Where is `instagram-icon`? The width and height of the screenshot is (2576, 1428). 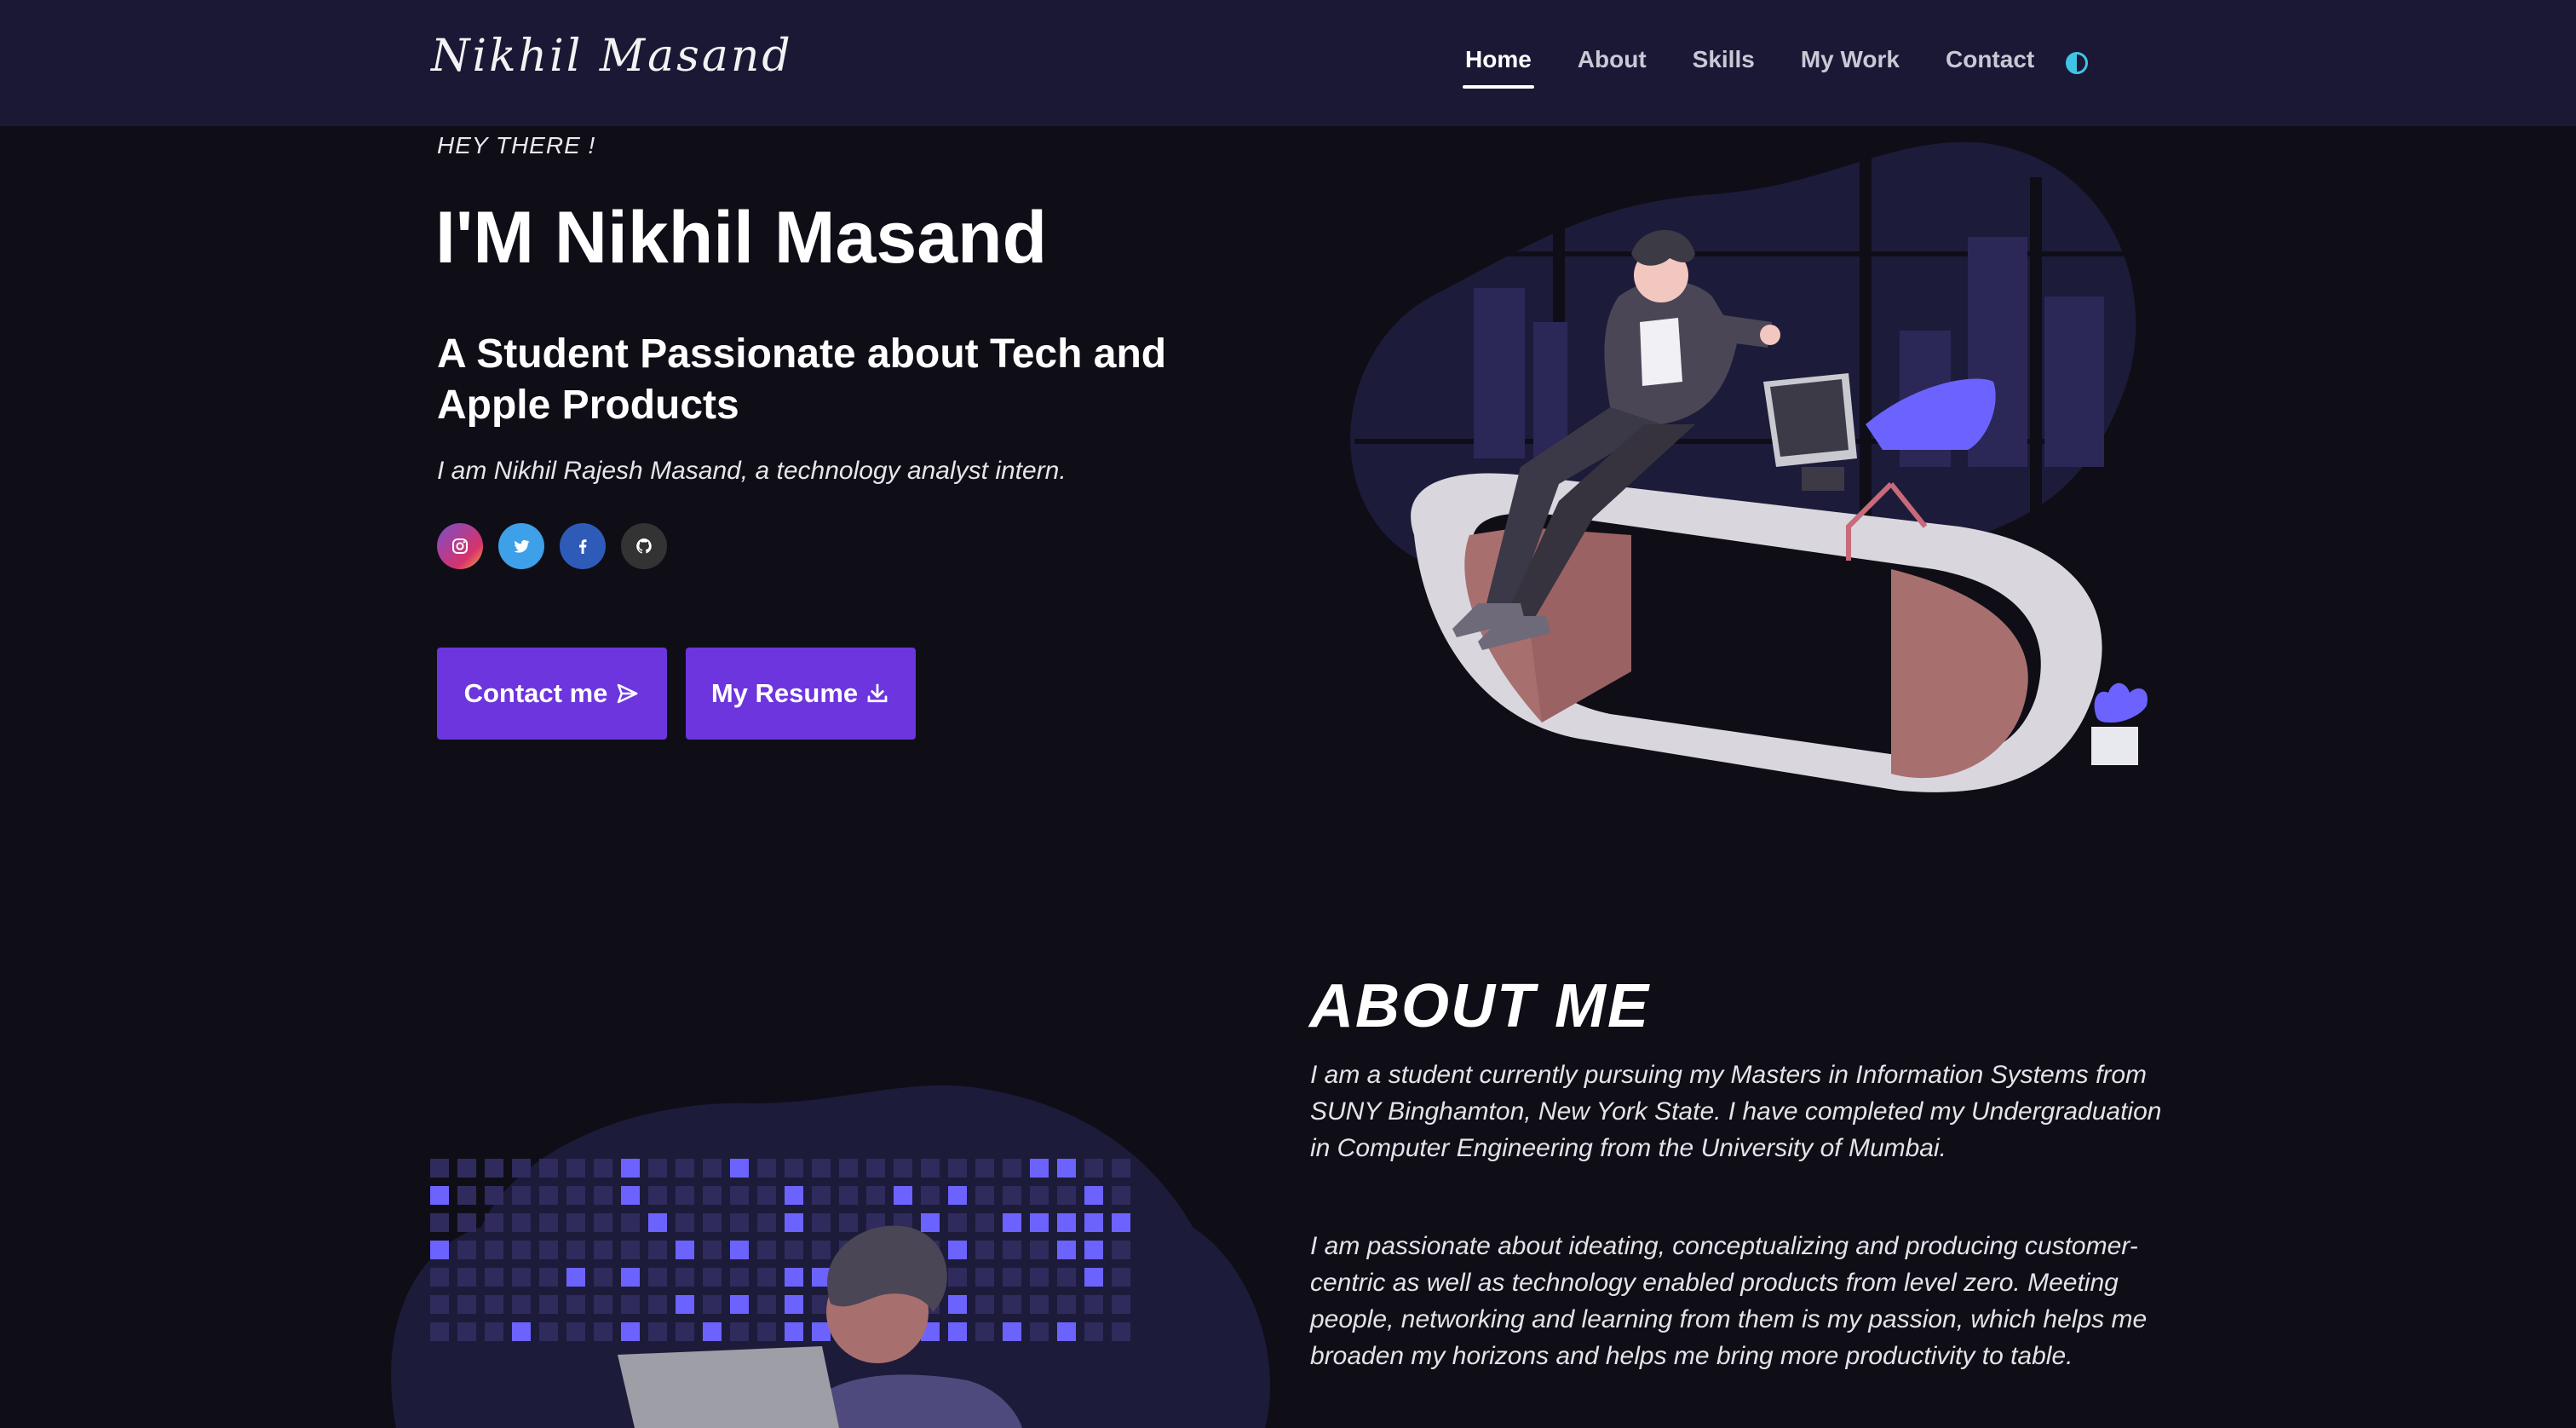
instagram-icon is located at coordinates (460, 546).